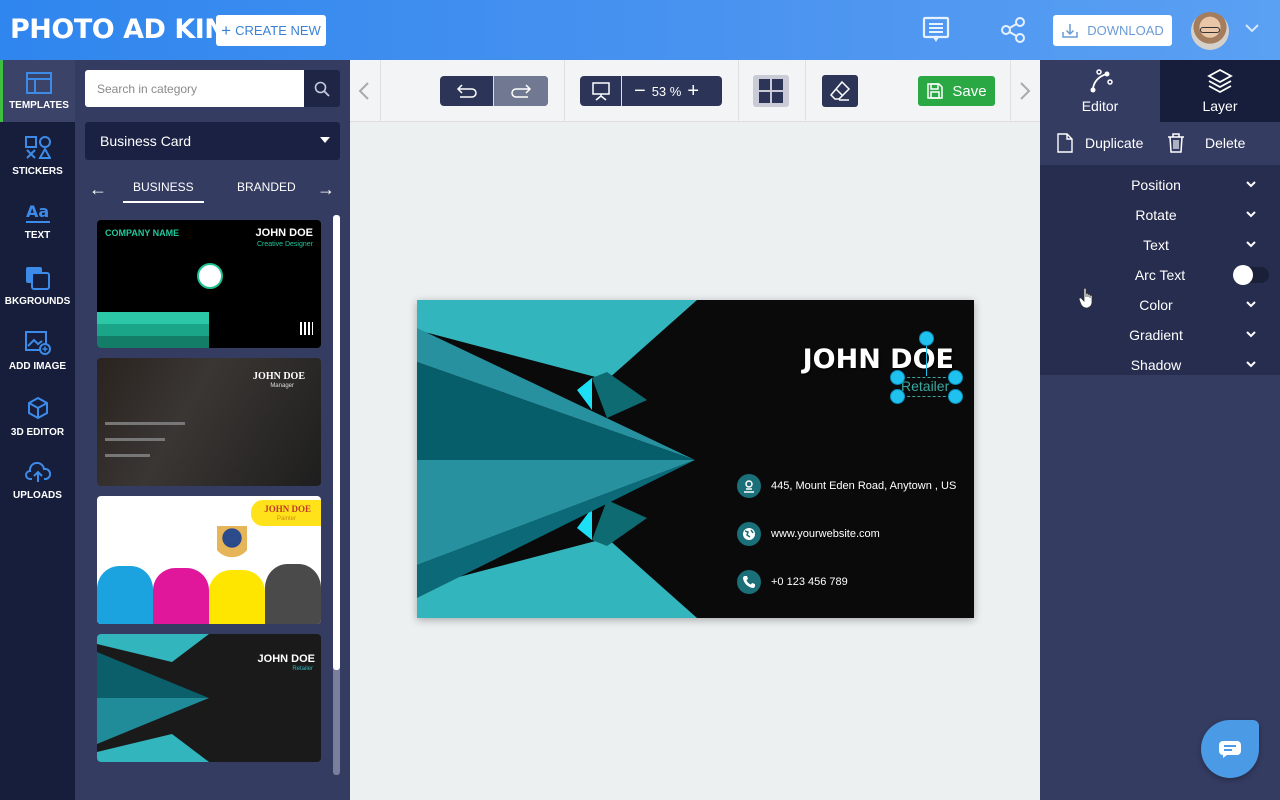 This screenshot has height=800, width=1280. I want to click on templates-icon, so click(39, 82).